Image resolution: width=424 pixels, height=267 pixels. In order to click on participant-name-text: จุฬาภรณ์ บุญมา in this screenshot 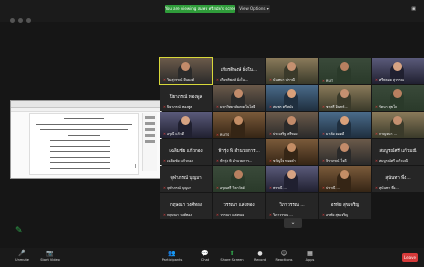, I will do `click(179, 188)`.